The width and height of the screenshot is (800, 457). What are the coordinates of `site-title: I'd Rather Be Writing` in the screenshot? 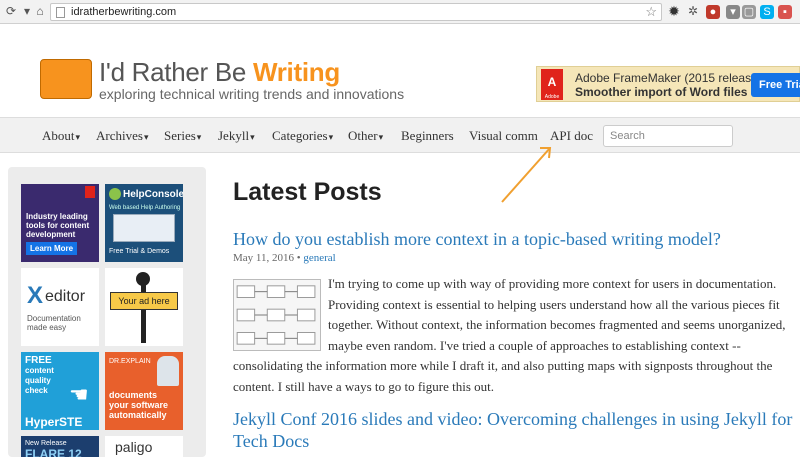 It's located at (219, 72).